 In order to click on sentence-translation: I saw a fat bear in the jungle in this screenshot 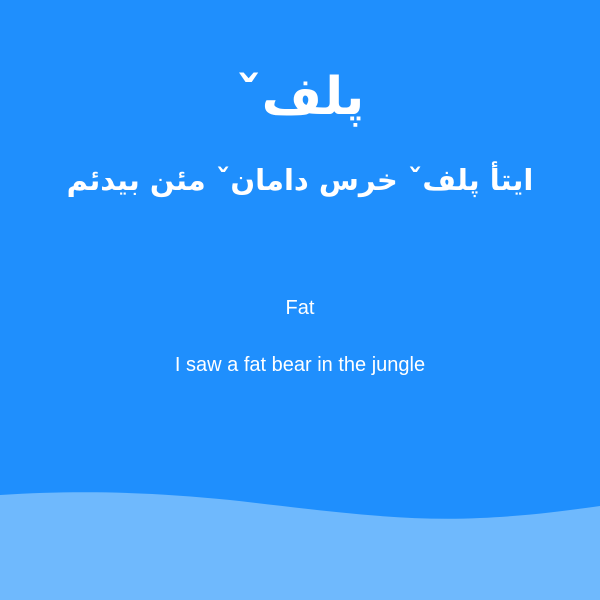, I will do `click(300, 365)`.